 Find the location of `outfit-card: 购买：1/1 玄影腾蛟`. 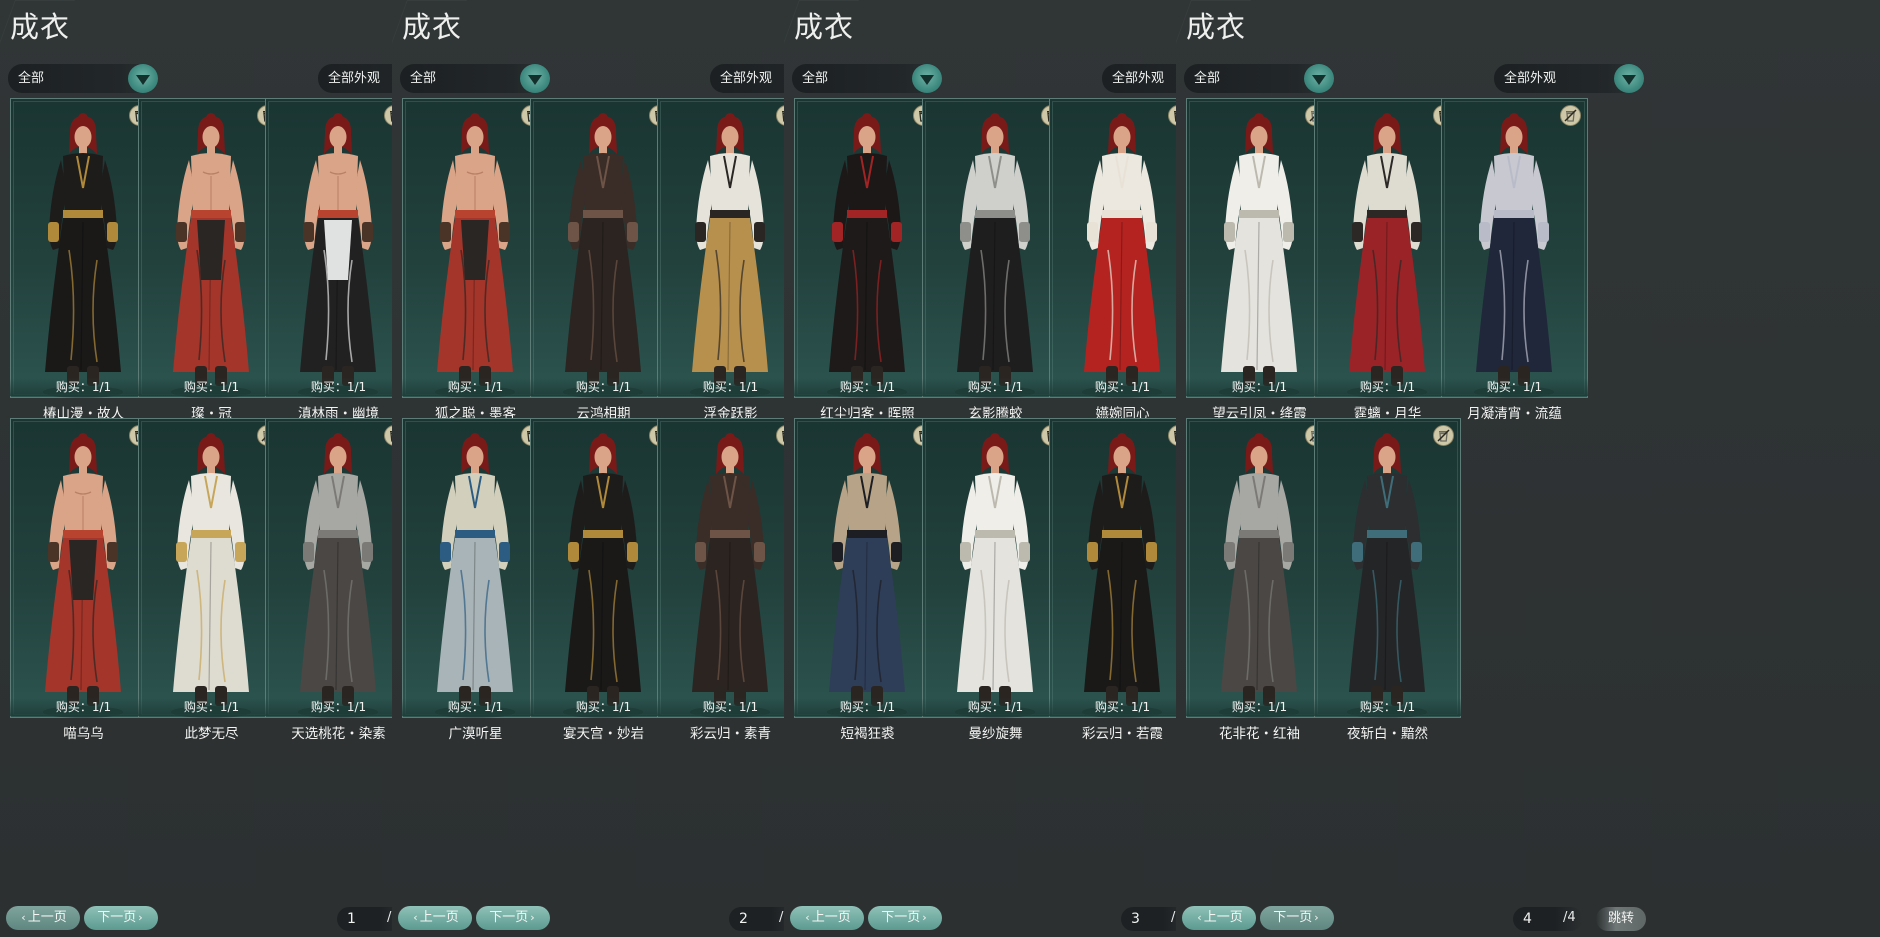

outfit-card: 购买：1/1 玄影腾蛟 is located at coordinates (995, 260).